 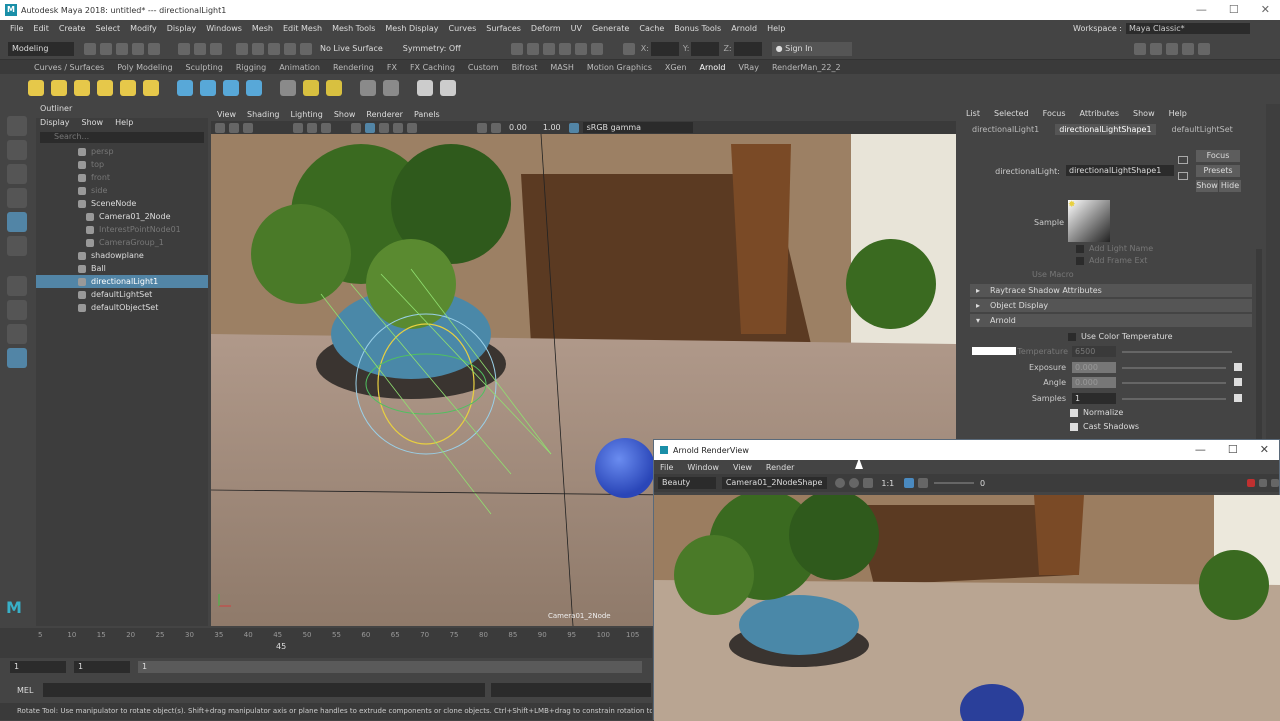 I want to click on outliner-item: Ball, so click(x=122, y=268).